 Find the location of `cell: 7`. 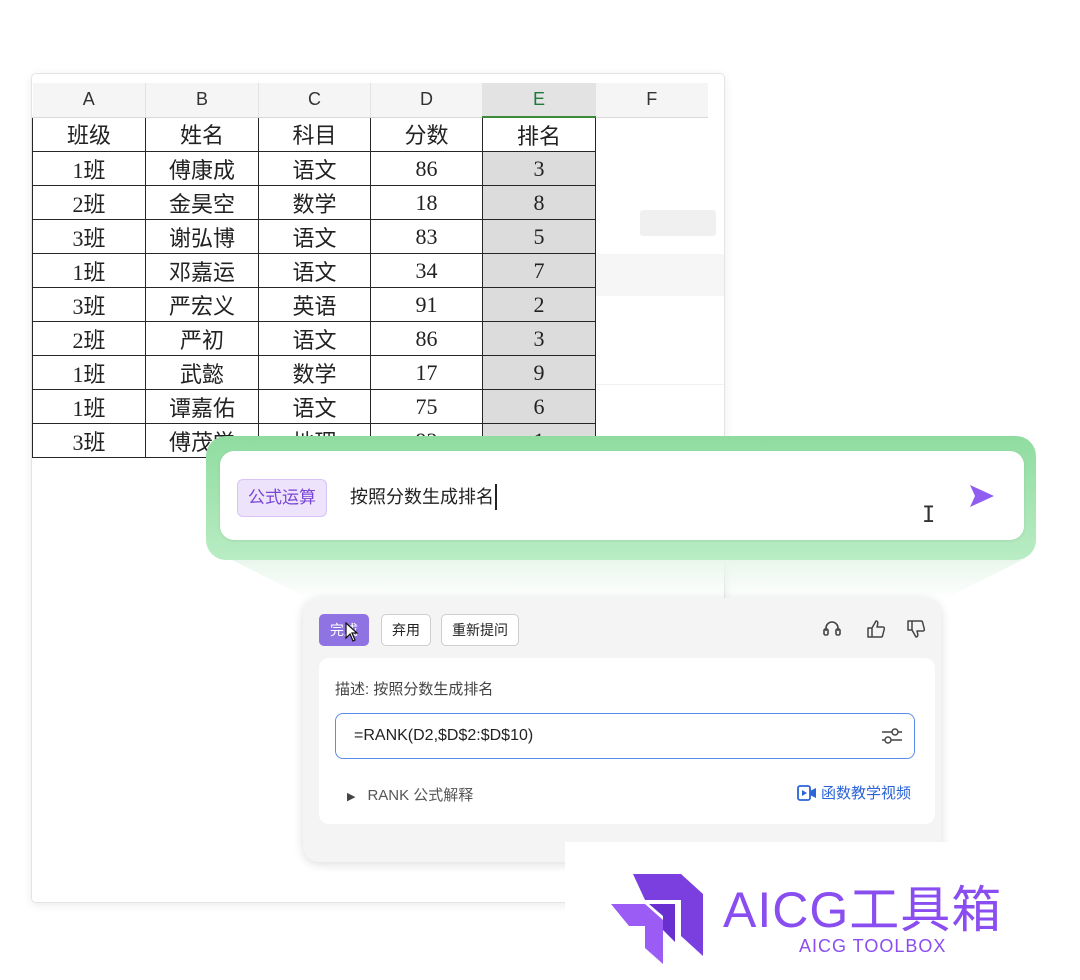

cell: 7 is located at coordinates (539, 270).